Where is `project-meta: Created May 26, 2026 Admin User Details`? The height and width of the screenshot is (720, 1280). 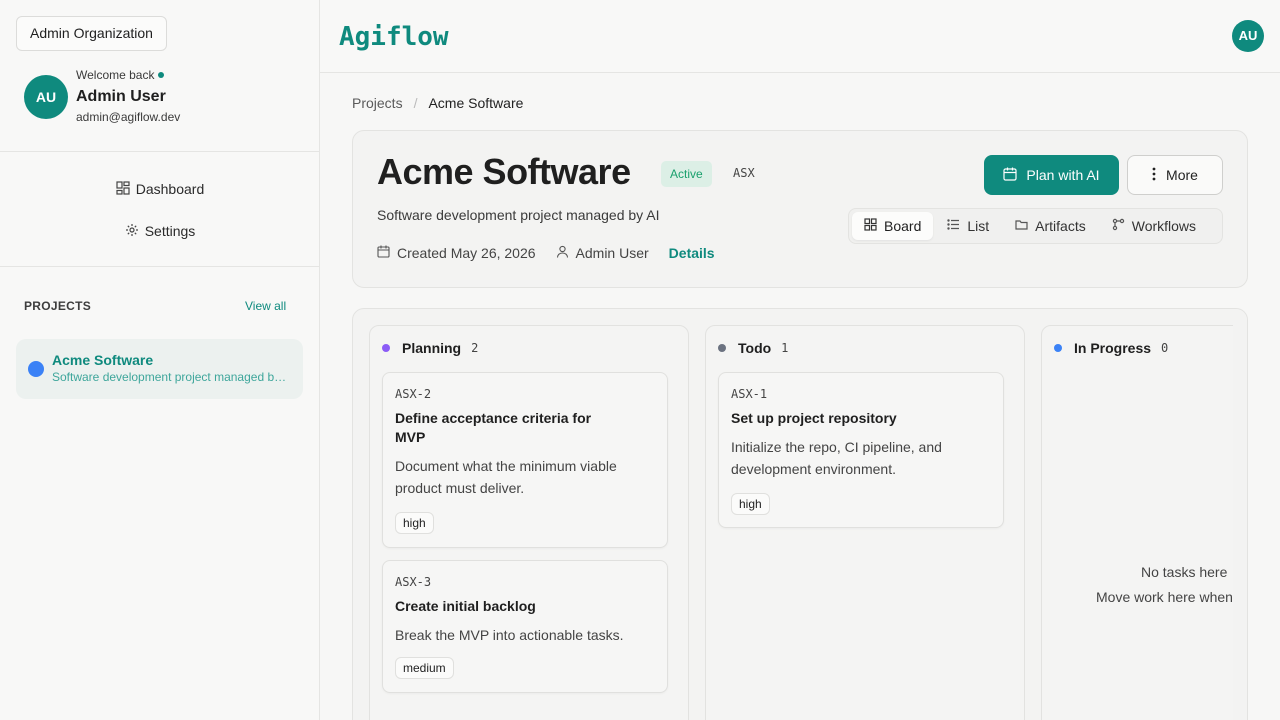
project-meta: Created May 26, 2026 Admin User Details is located at coordinates (546, 253).